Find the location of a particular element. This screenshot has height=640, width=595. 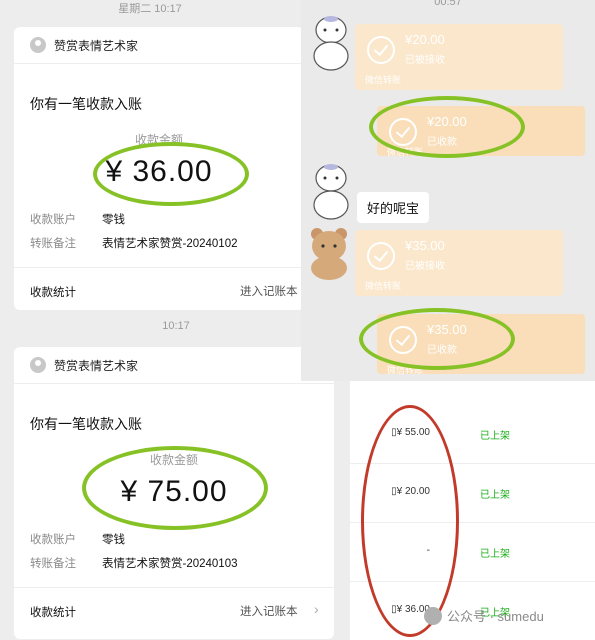

timestamp-2: 10:17 is located at coordinates (176, 326).